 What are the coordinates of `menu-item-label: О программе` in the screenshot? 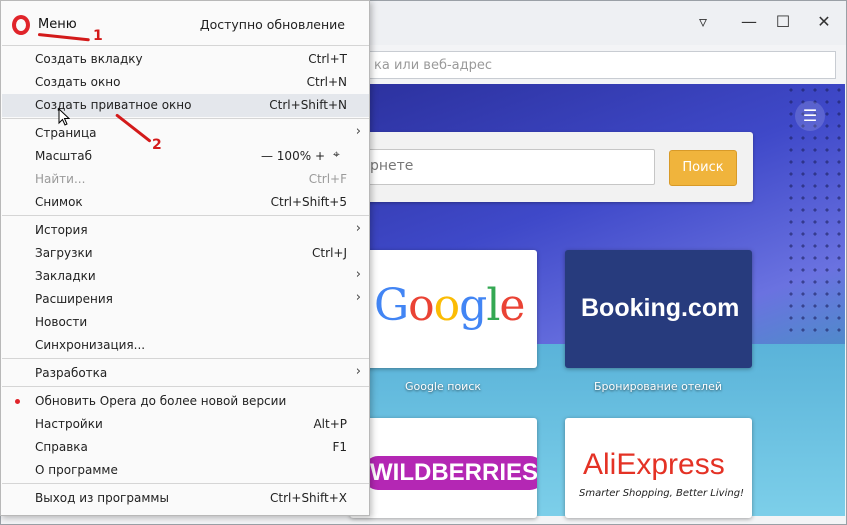 It's located at (76, 470).